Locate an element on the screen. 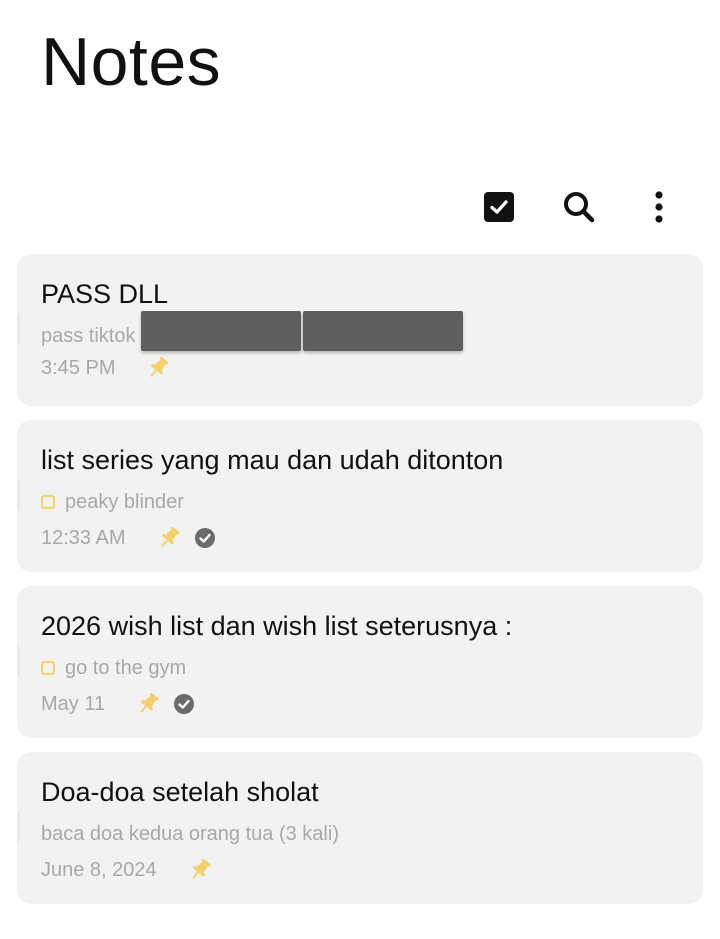 The height and width of the screenshot is (939, 720). note-title: Doa-doa setelah sholat is located at coordinates (180, 792).